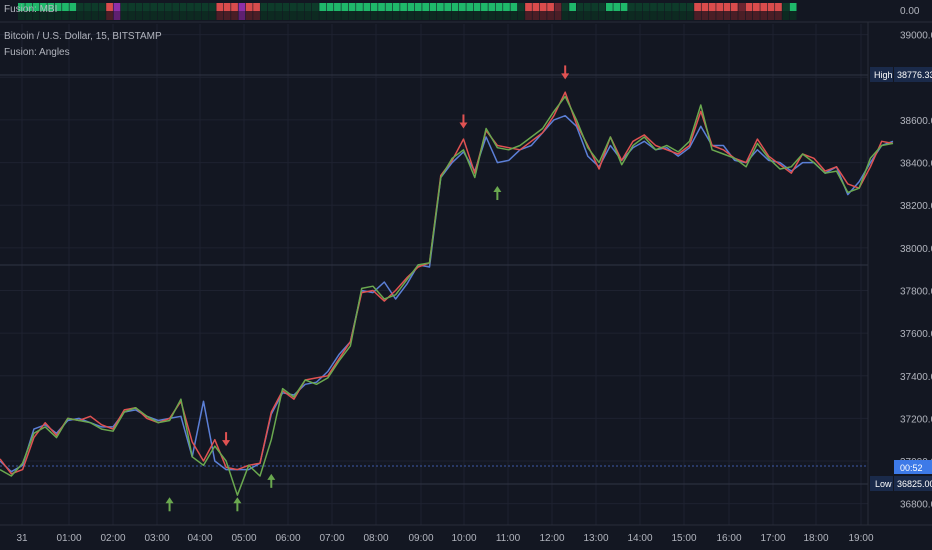  I want to click on price-tick-label: 39000.00, so click(916, 36).